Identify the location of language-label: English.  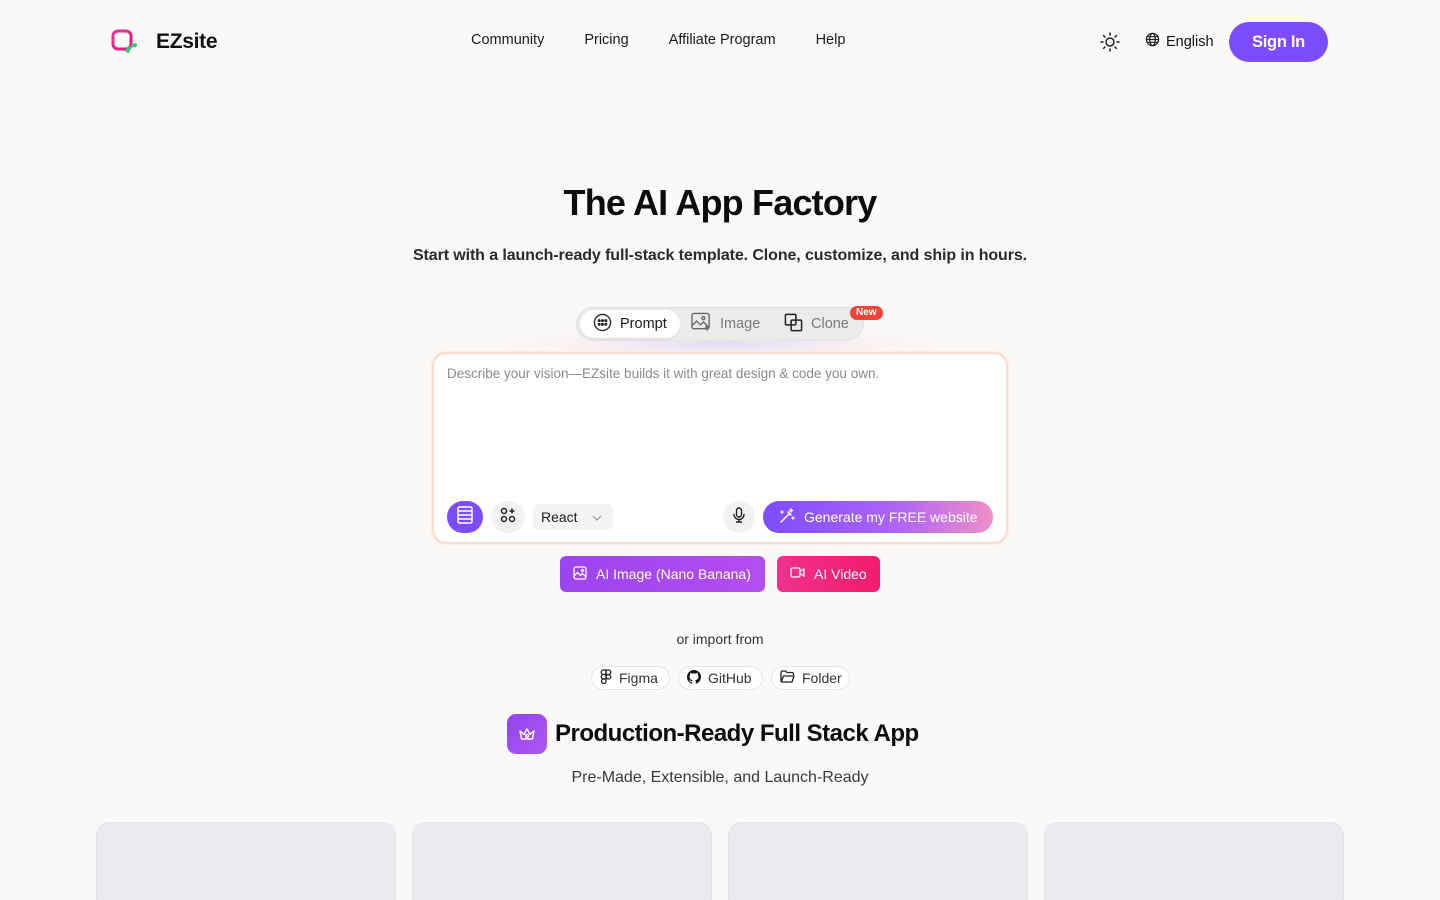
(1190, 41).